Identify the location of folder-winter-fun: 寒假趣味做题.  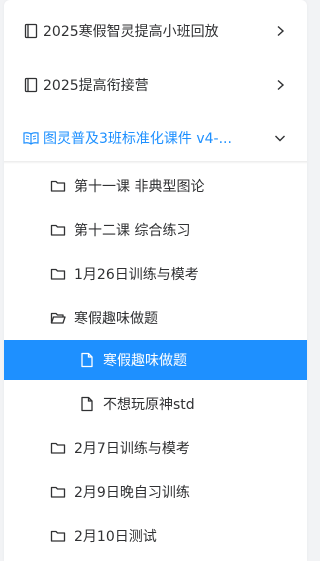
(155, 318).